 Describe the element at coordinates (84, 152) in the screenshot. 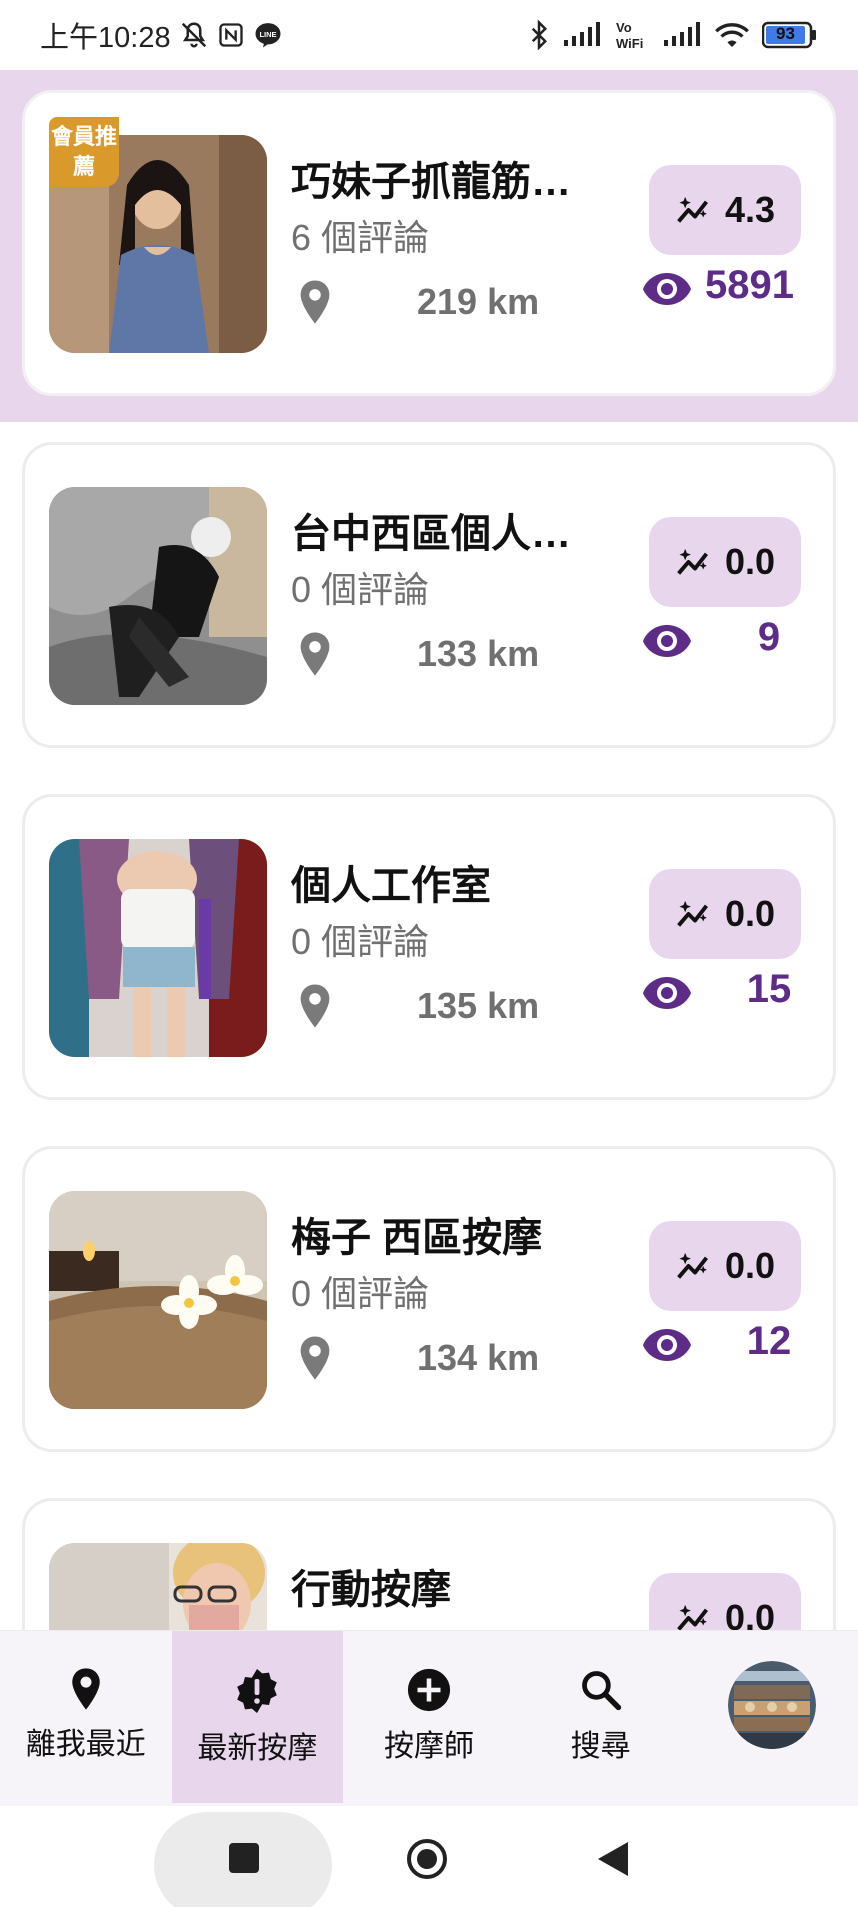

I see `member-recommend-badge: 會員推薦` at that location.